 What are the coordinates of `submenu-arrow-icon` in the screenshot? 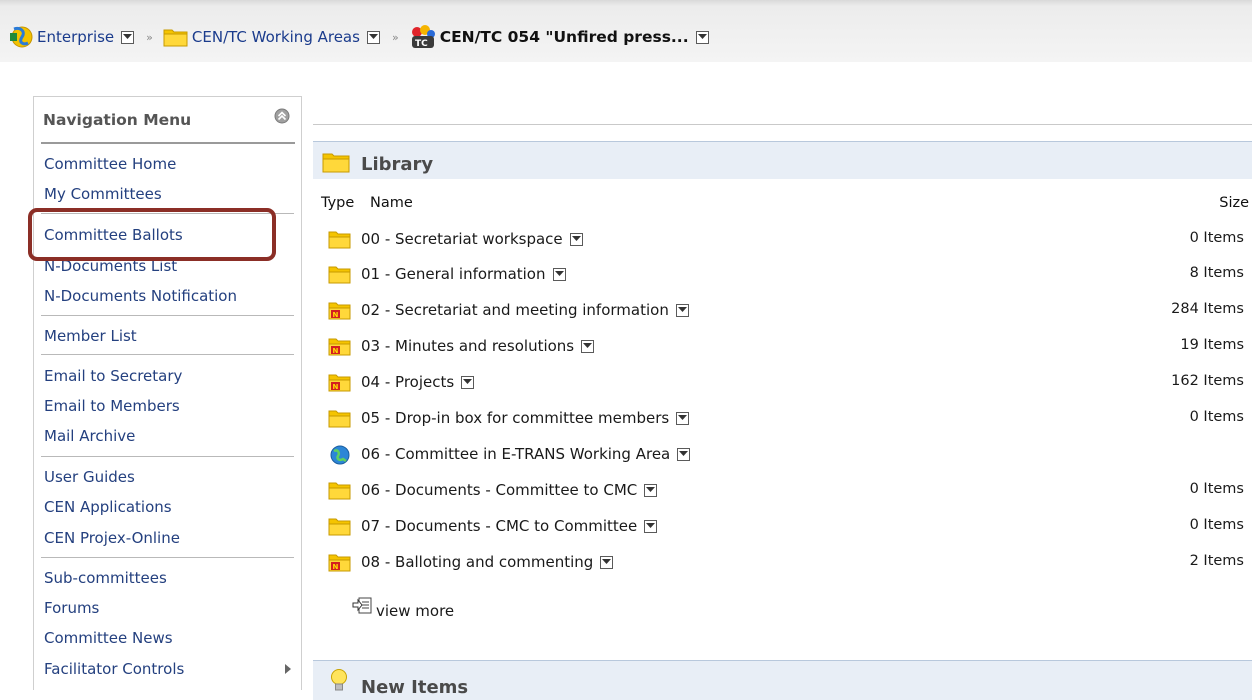 It's located at (288, 669).